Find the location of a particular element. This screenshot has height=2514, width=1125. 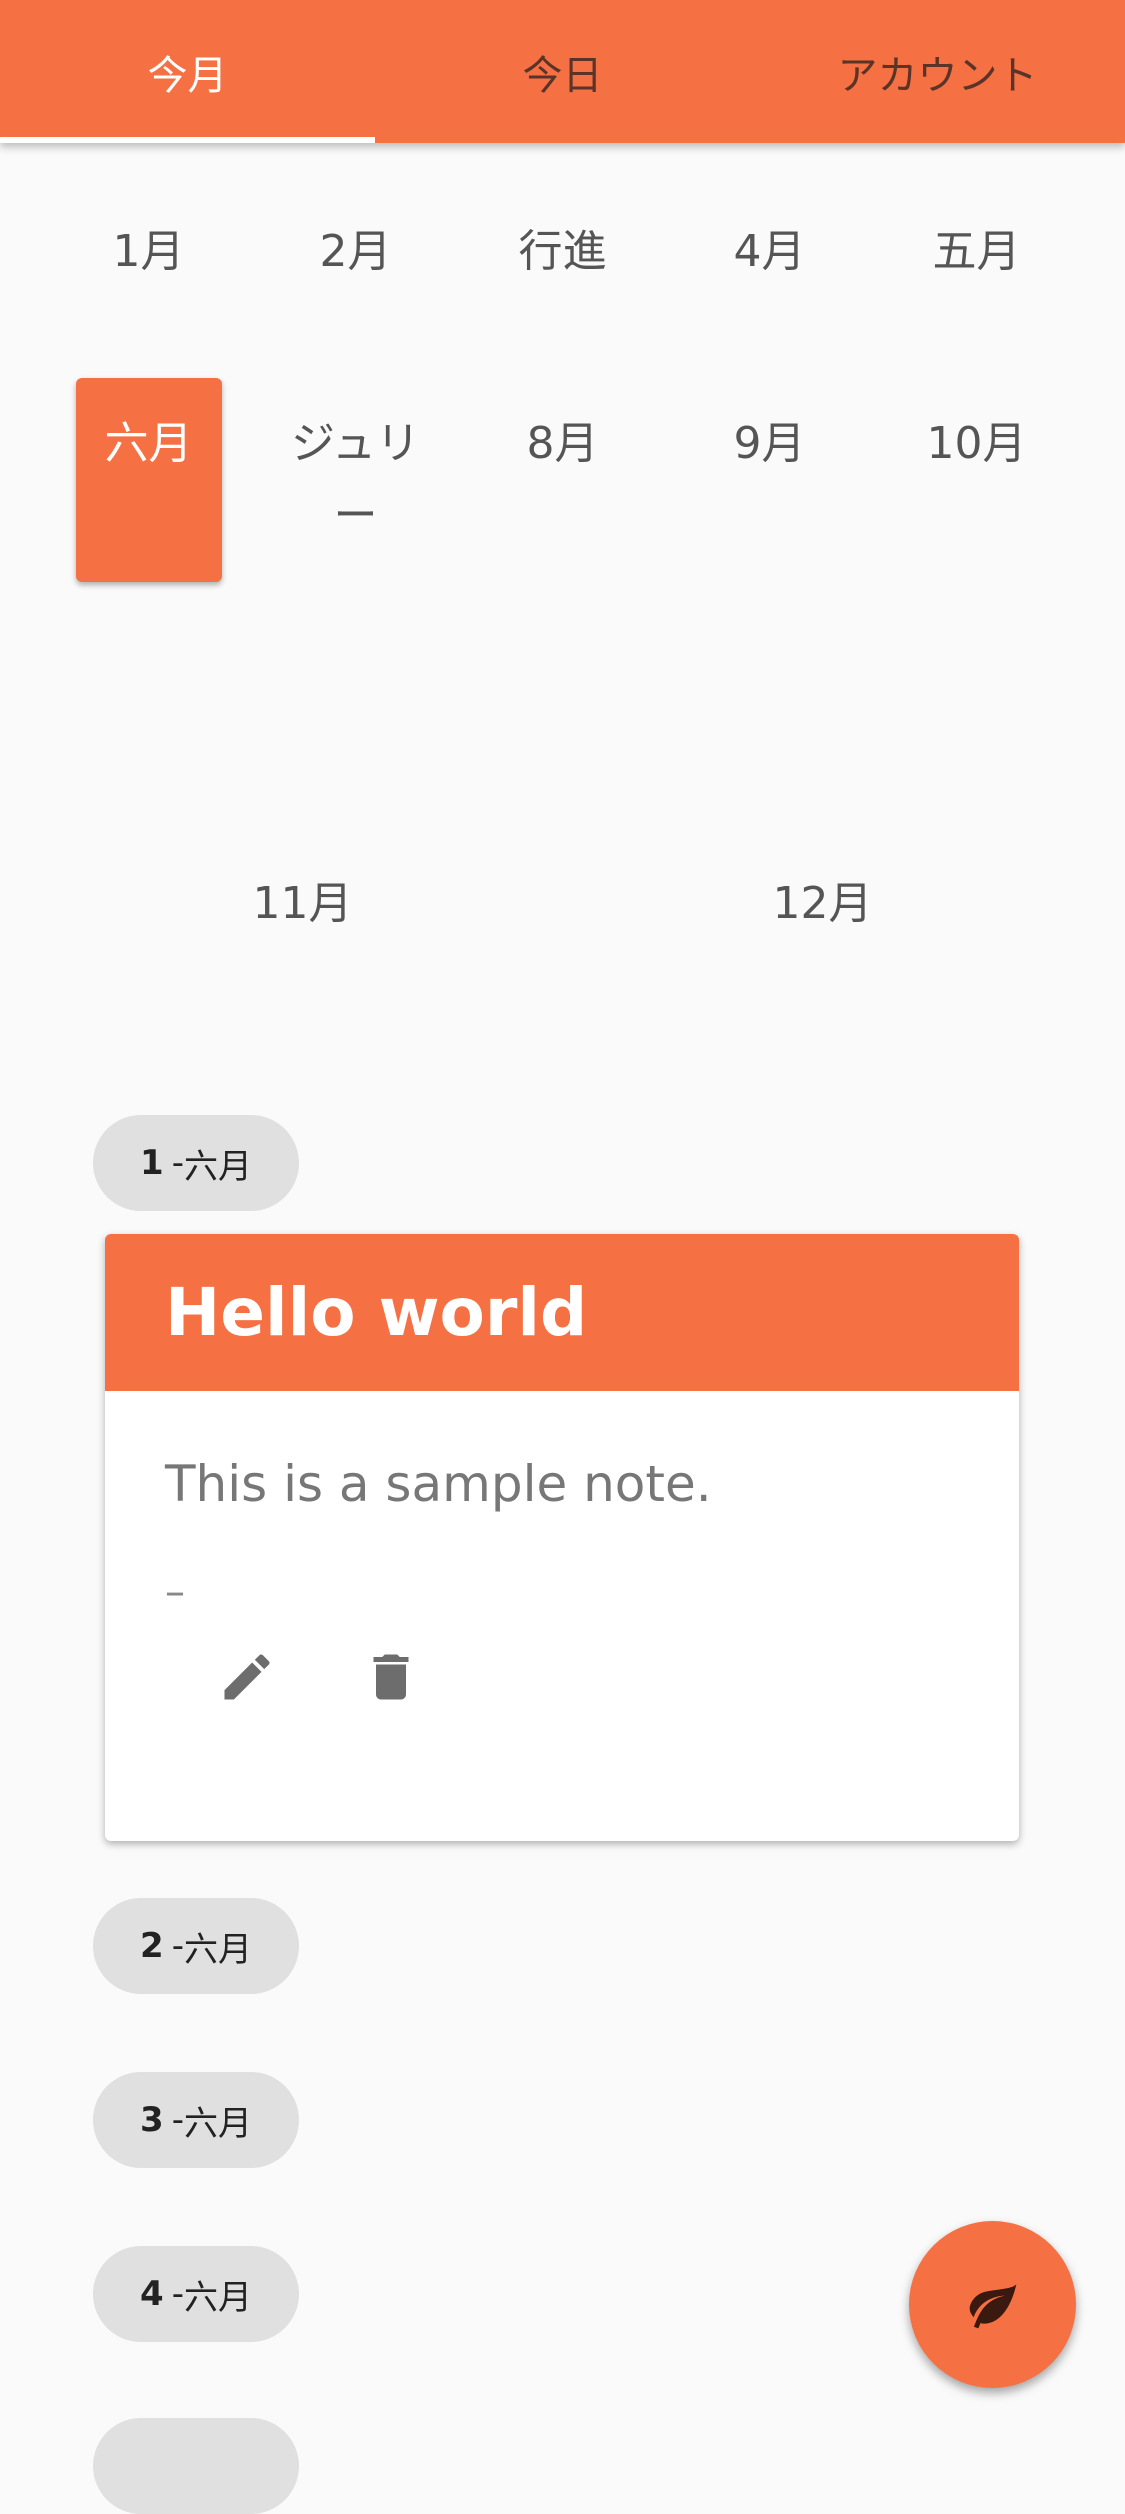

day-chip: 2 - 六月 is located at coordinates (196, 1946).